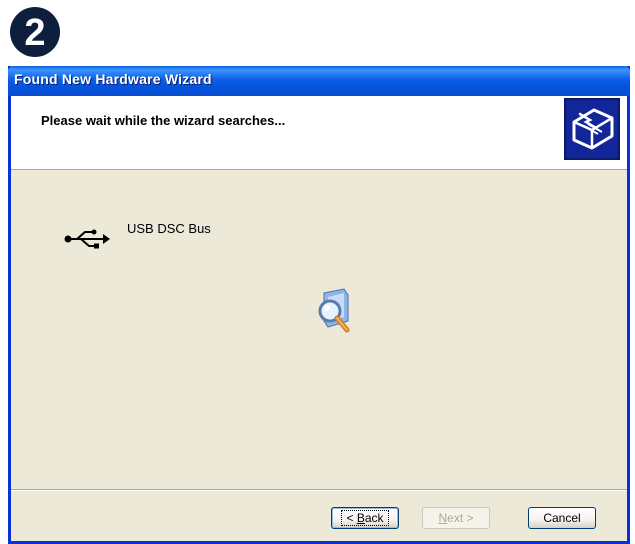  What do you see at coordinates (456, 518) in the screenshot?
I see `next-button: Next >` at bounding box center [456, 518].